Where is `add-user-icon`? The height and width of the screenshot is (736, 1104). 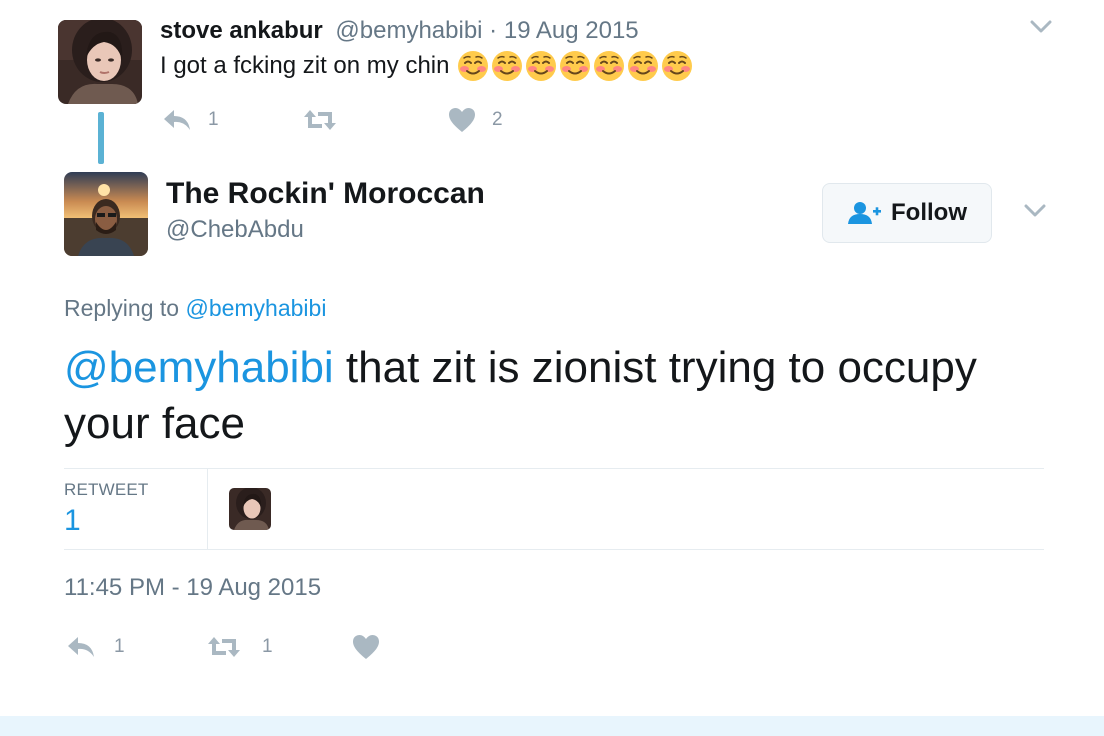 add-user-icon is located at coordinates (864, 213).